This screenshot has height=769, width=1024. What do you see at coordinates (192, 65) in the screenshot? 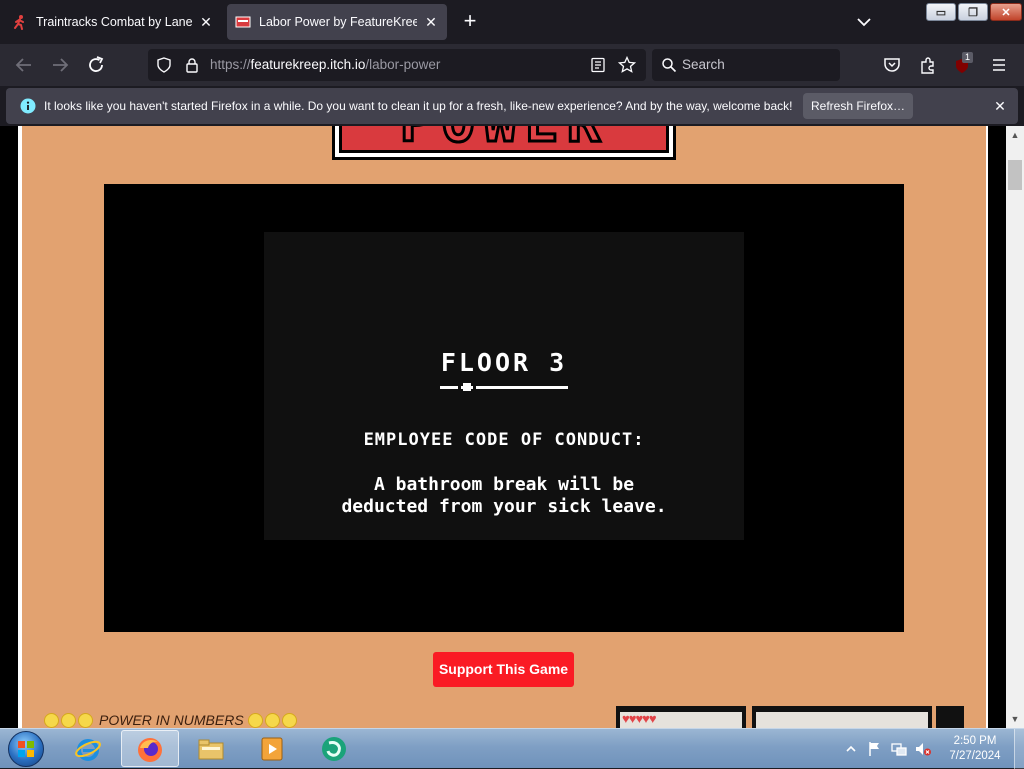
I see `lock-icon` at bounding box center [192, 65].